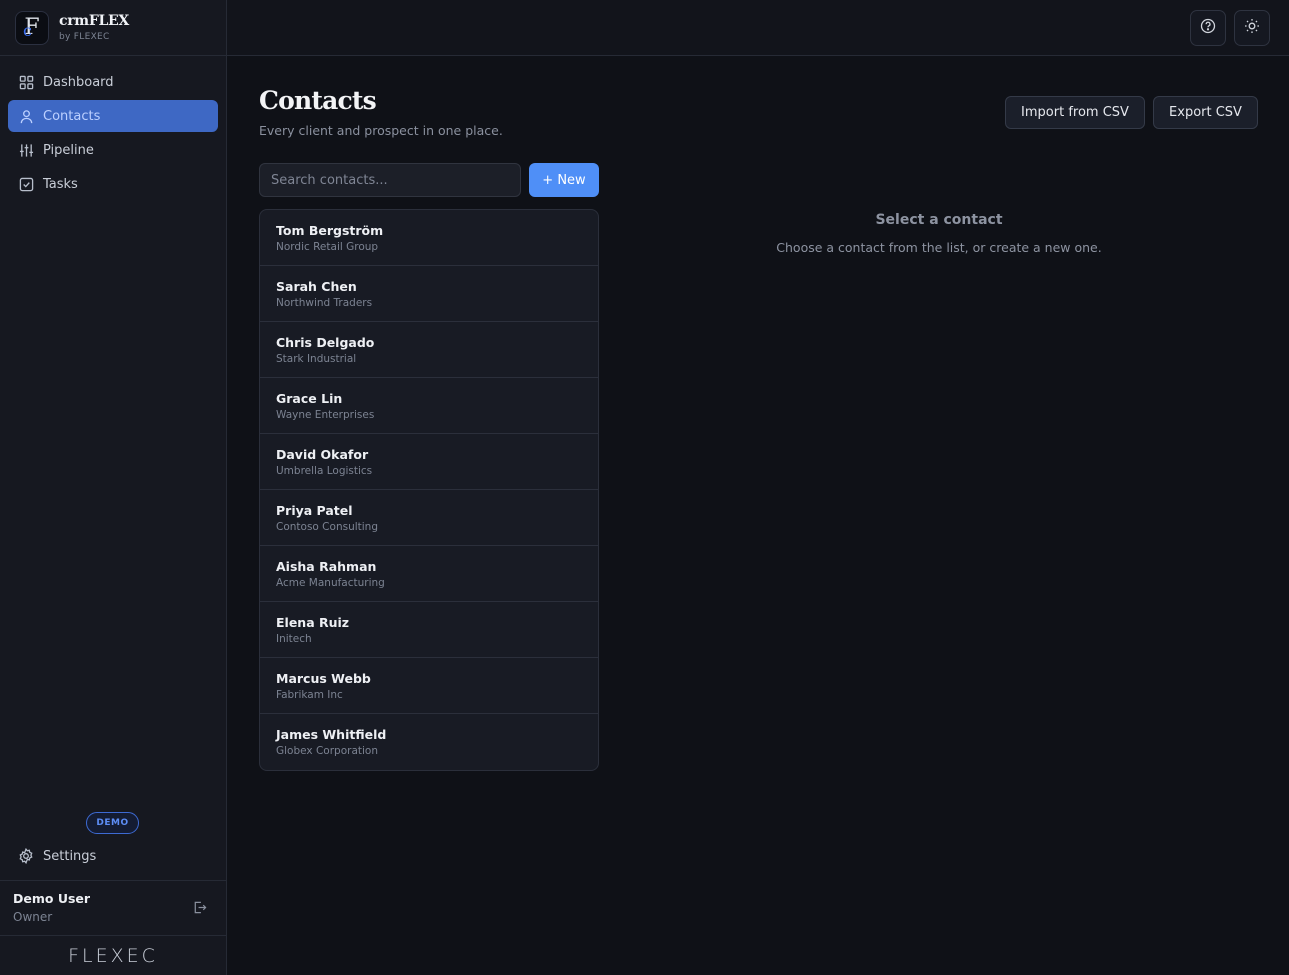 Image resolution: width=1289 pixels, height=975 pixels. What do you see at coordinates (70, 856) in the screenshot?
I see `settings-label: Settings` at bounding box center [70, 856].